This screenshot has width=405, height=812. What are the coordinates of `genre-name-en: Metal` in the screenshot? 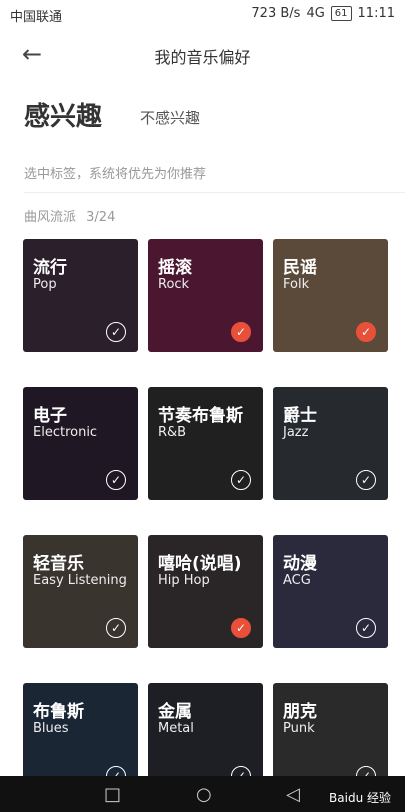 It's located at (176, 728).